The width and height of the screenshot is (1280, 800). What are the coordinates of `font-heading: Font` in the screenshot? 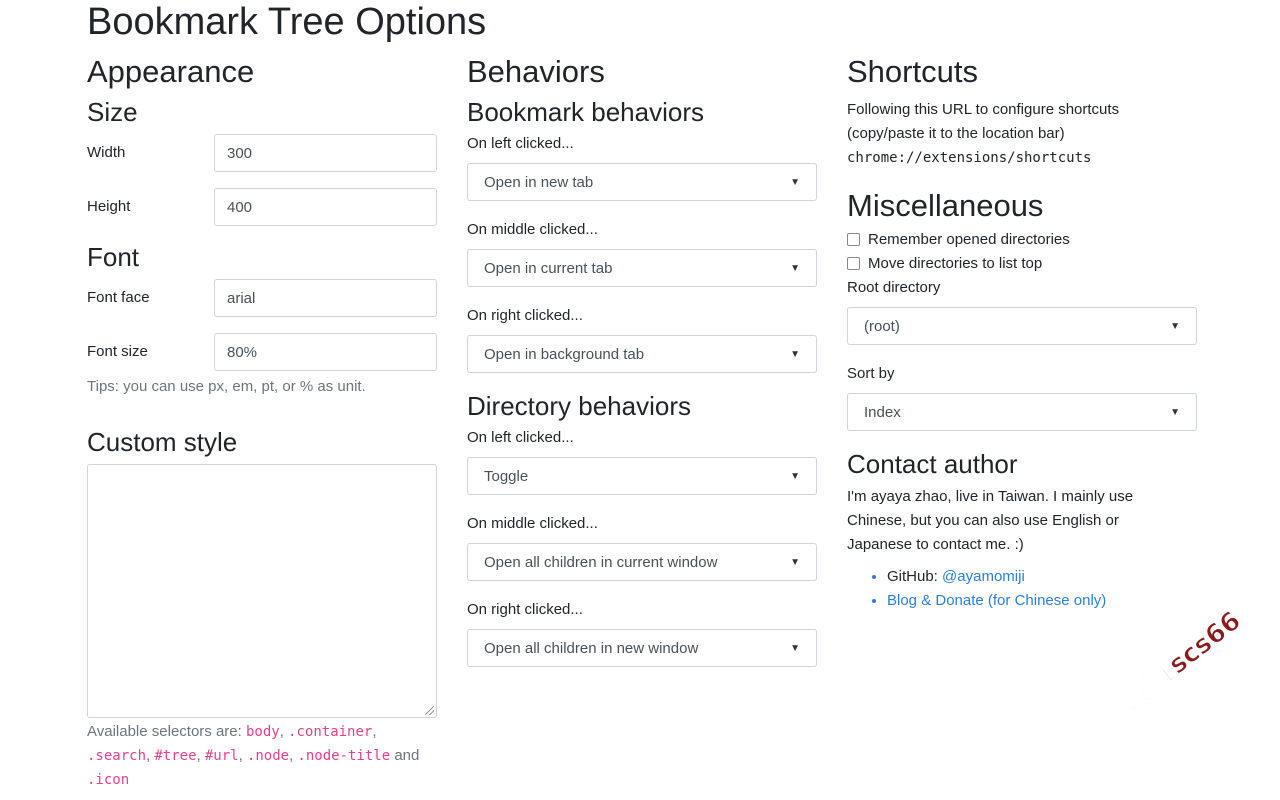 It's located at (113, 257).